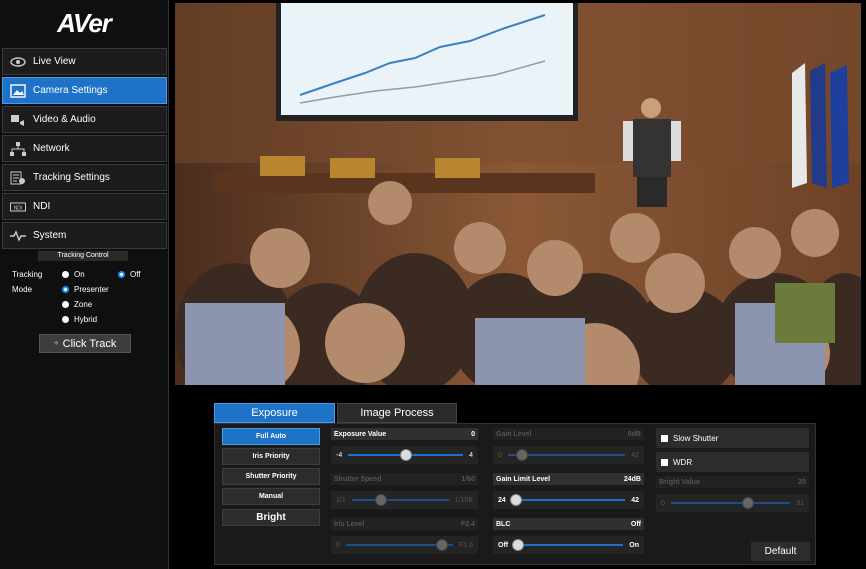  Describe the element at coordinates (271, 436) in the screenshot. I see `mode-full-auto-button: Full Auto` at that location.